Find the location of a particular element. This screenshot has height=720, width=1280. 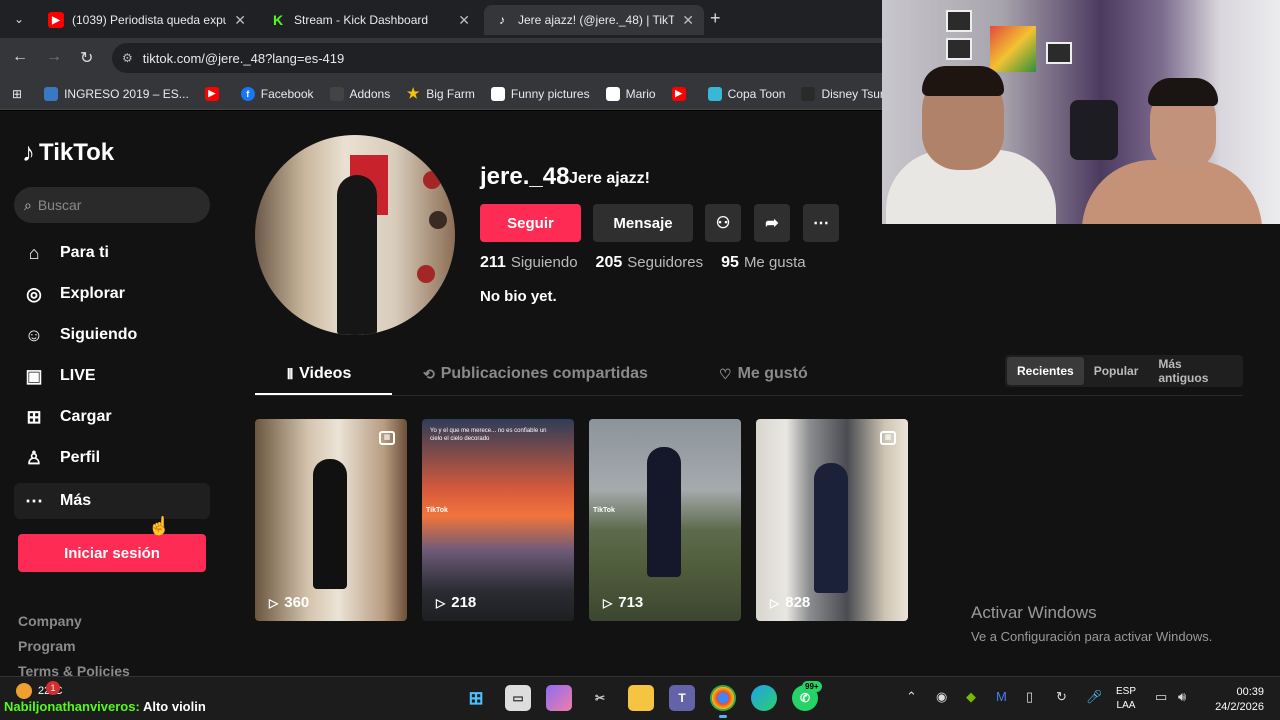

snipping-tool-icon: ✂ is located at coordinates (600, 698).